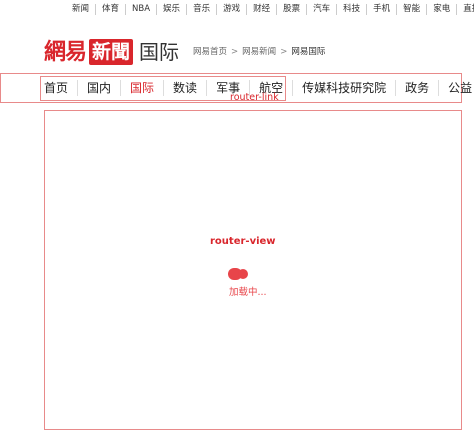 The height and width of the screenshot is (440, 474). I want to click on top-channel-item: NBA, so click(140, 9).